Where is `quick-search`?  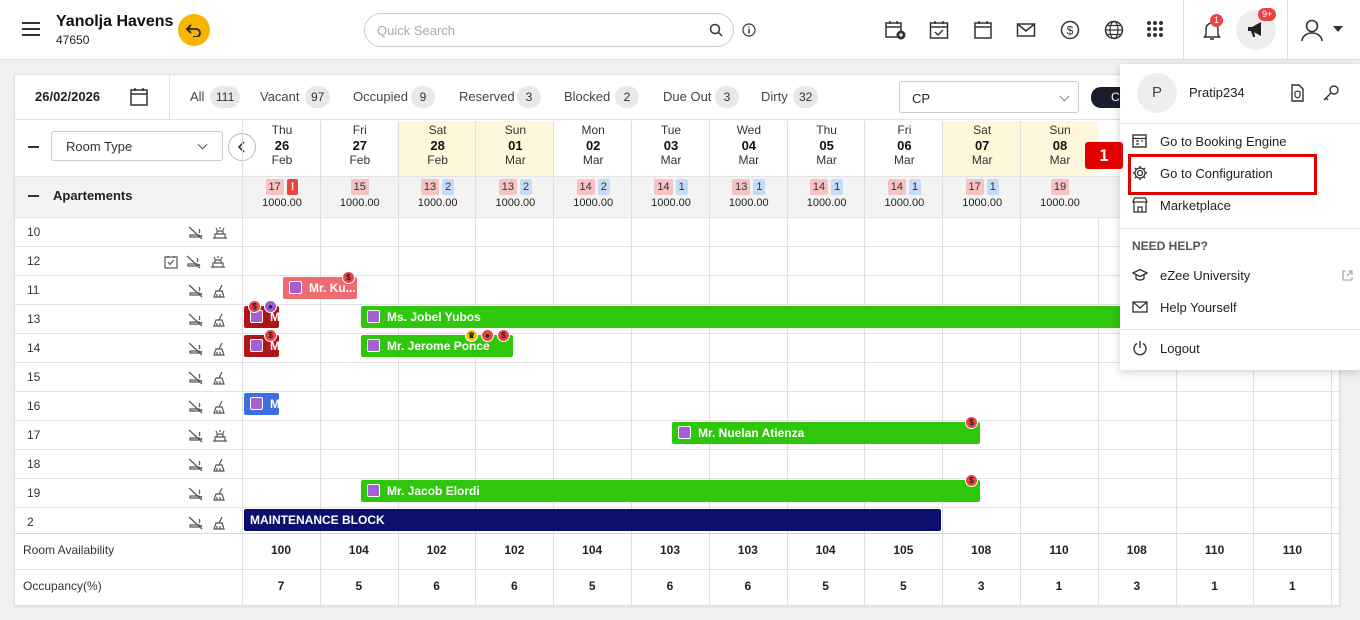 quick-search is located at coordinates (549, 30).